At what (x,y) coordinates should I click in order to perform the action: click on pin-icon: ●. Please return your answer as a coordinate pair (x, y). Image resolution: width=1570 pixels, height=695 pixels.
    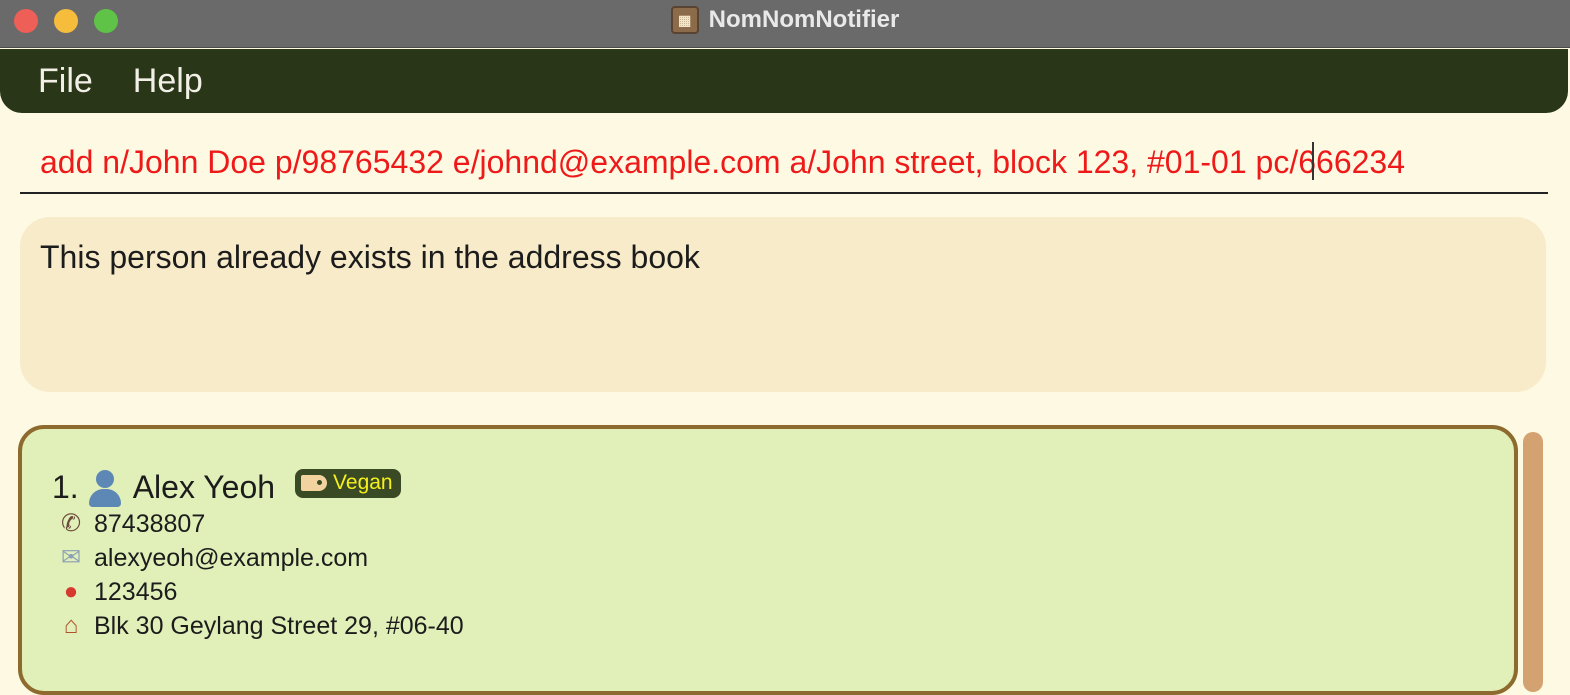
    Looking at the image, I should click on (71, 591).